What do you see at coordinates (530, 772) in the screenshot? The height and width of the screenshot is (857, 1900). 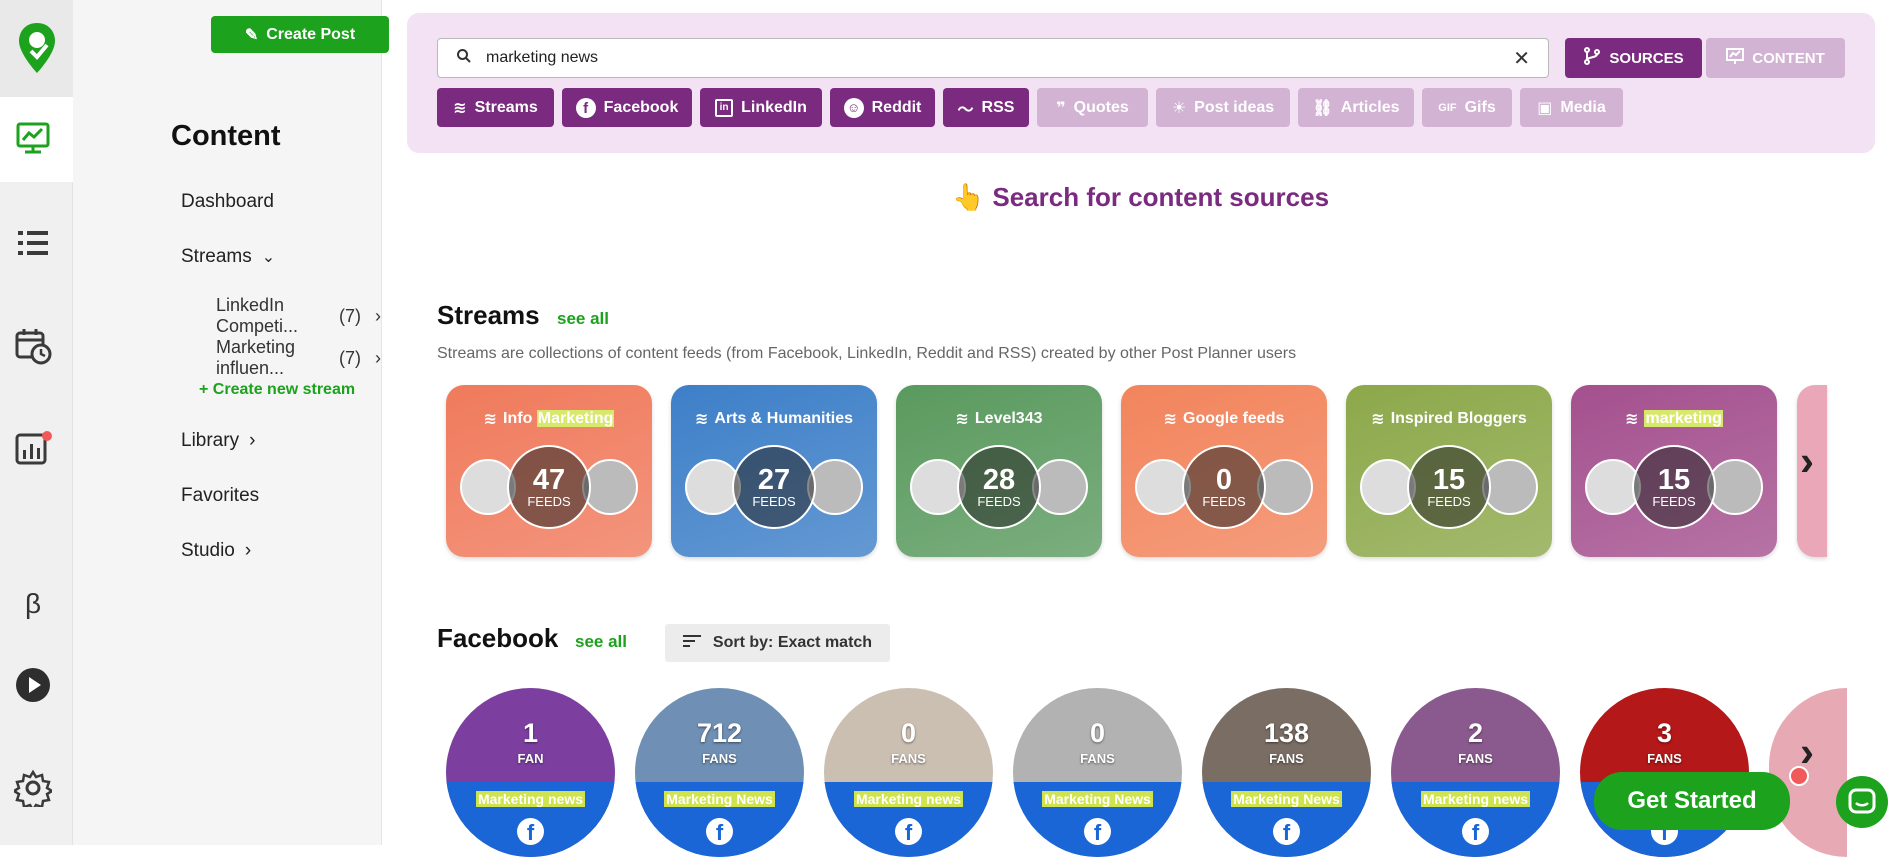 I see `facebook-page-card: 1 FAN Marketing news f` at bounding box center [530, 772].